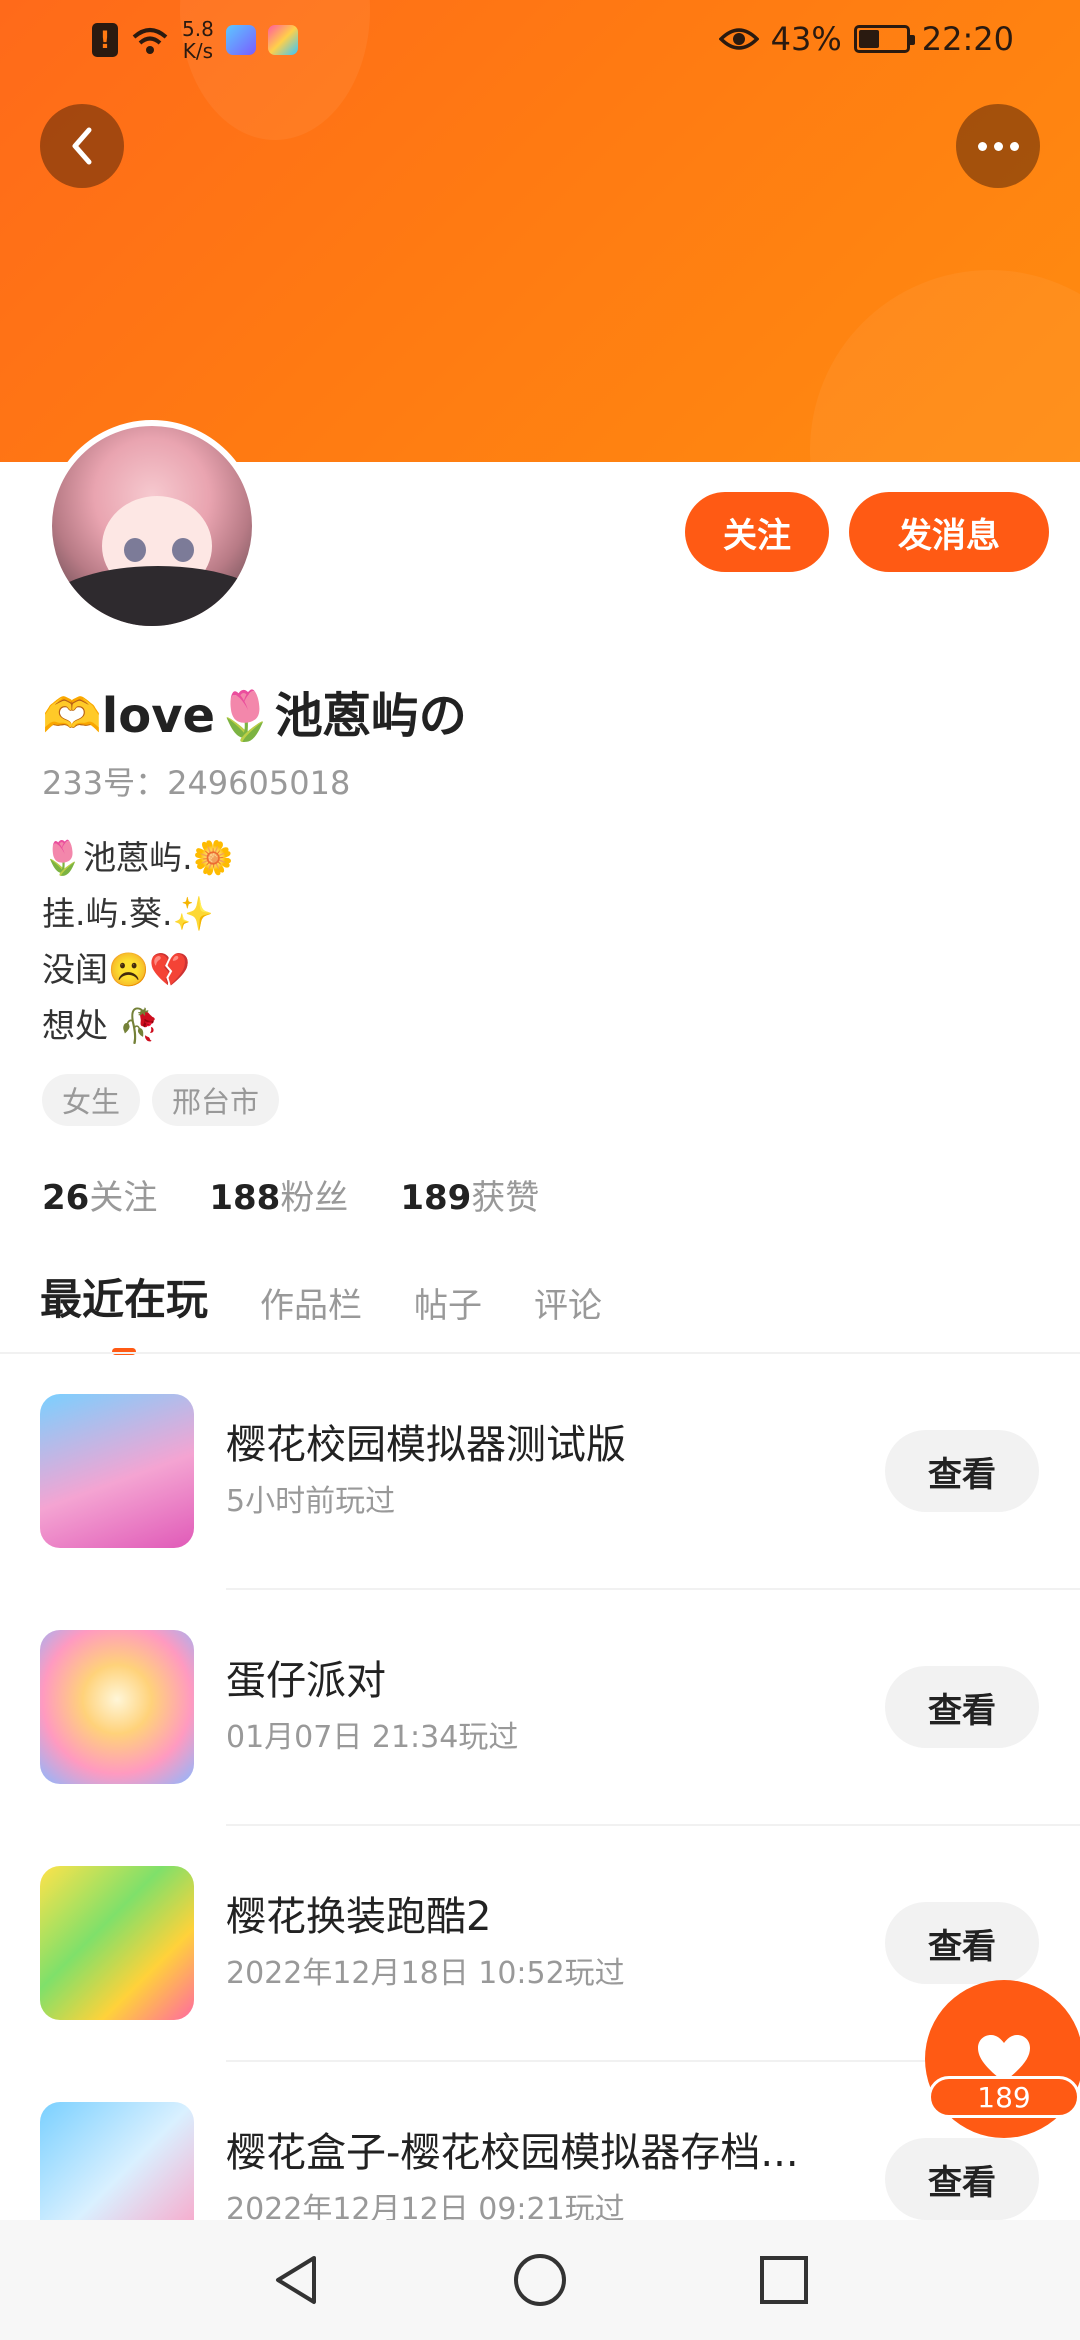 This screenshot has height=2340, width=1080. I want to click on more-button, so click(998, 146).